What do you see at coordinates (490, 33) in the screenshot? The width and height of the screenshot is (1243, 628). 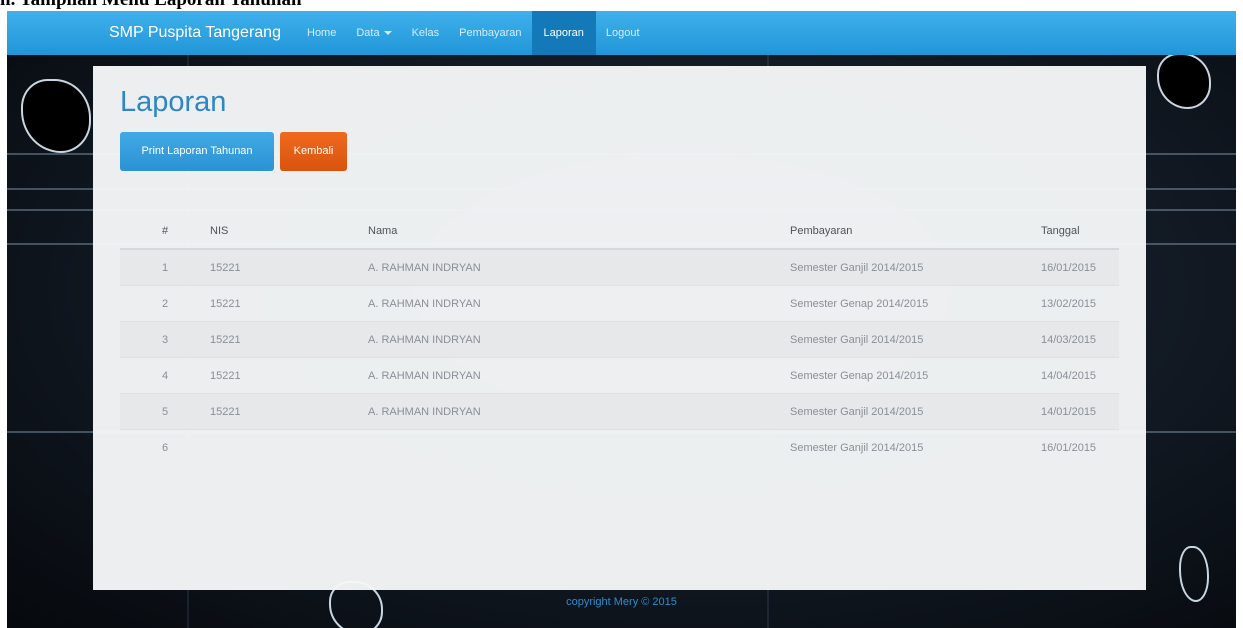 I see `nav-item-pembayaran: Pembayaran` at bounding box center [490, 33].